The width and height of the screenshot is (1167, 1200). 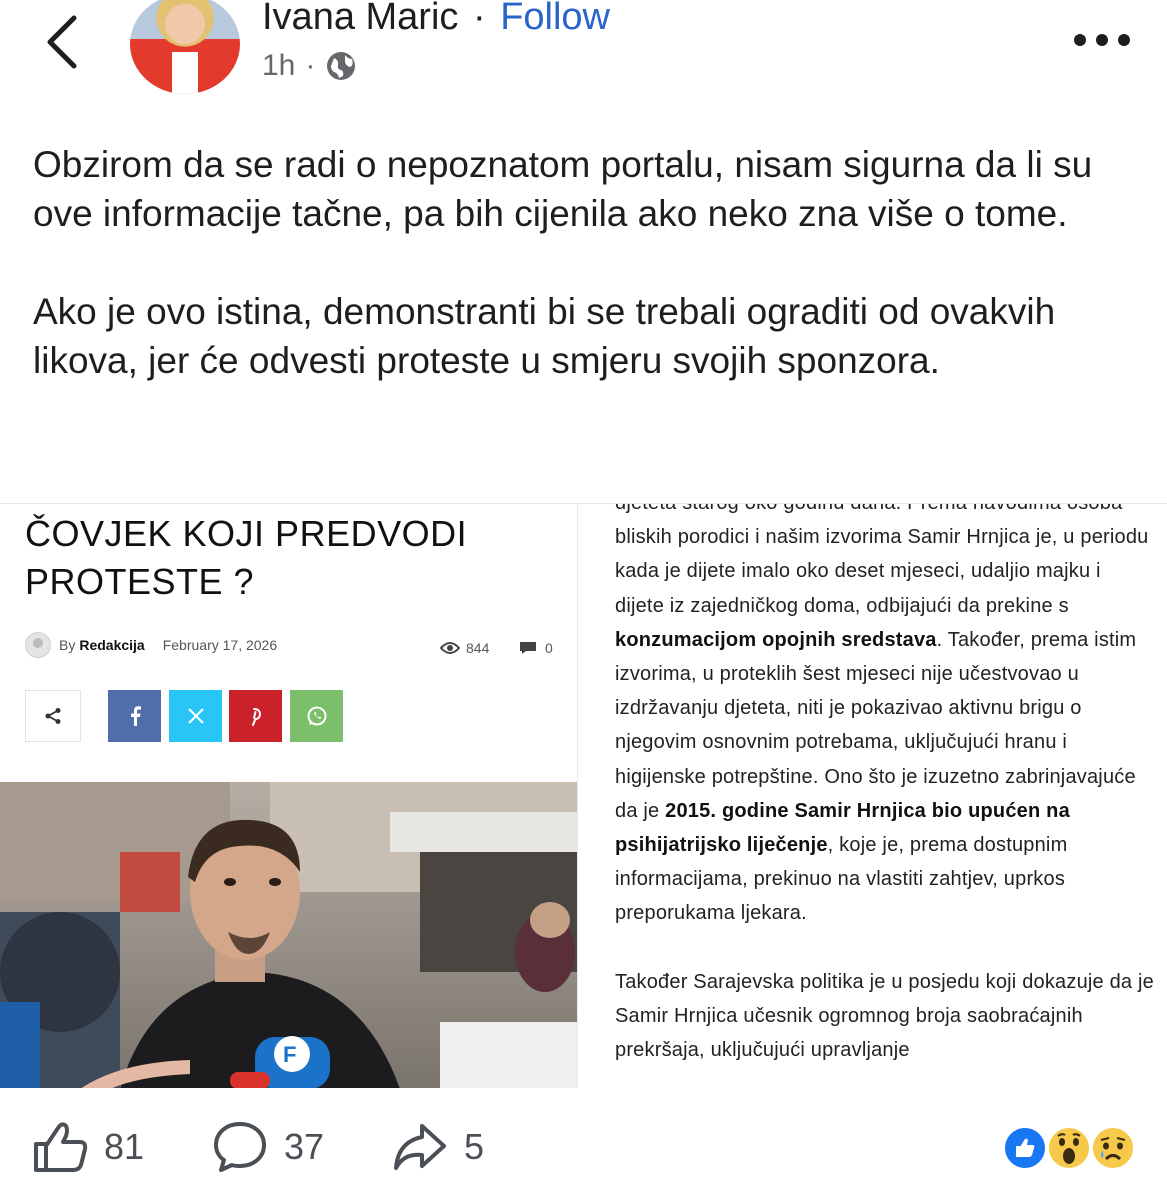 I want to click on article-title: ČOVJEK KOJI PREDVODI PROTESTE ?, so click(x=246, y=557).